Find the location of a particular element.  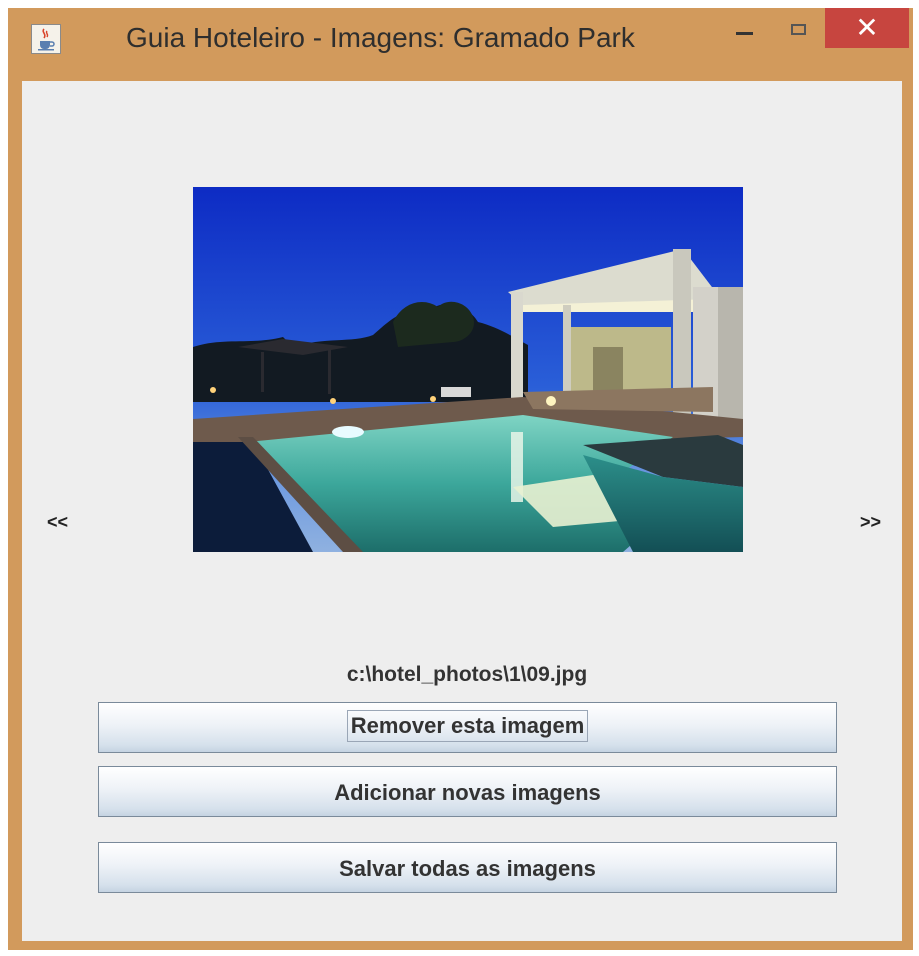

remove-image-button: Remover esta imagem is located at coordinates (467, 727).